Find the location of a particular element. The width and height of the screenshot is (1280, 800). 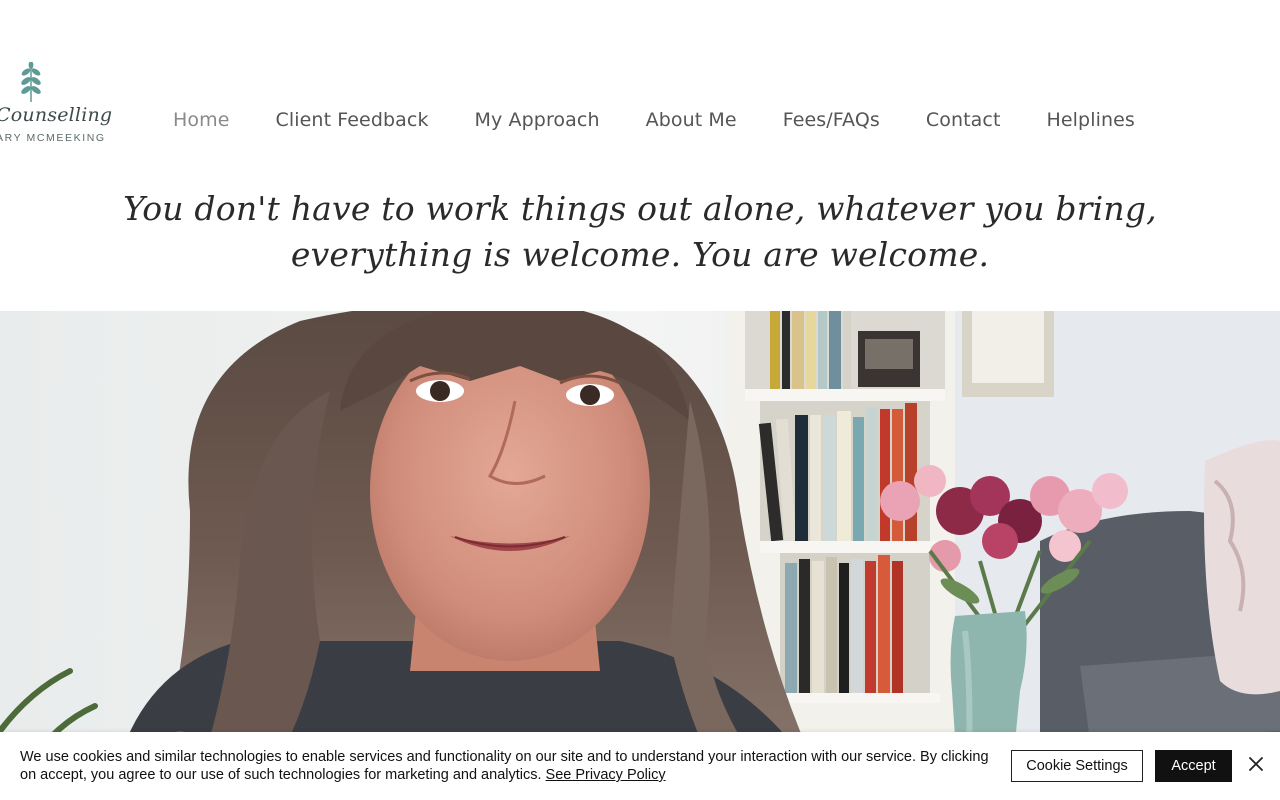

nav-item-my-approach: My Approach is located at coordinates (537, 120).